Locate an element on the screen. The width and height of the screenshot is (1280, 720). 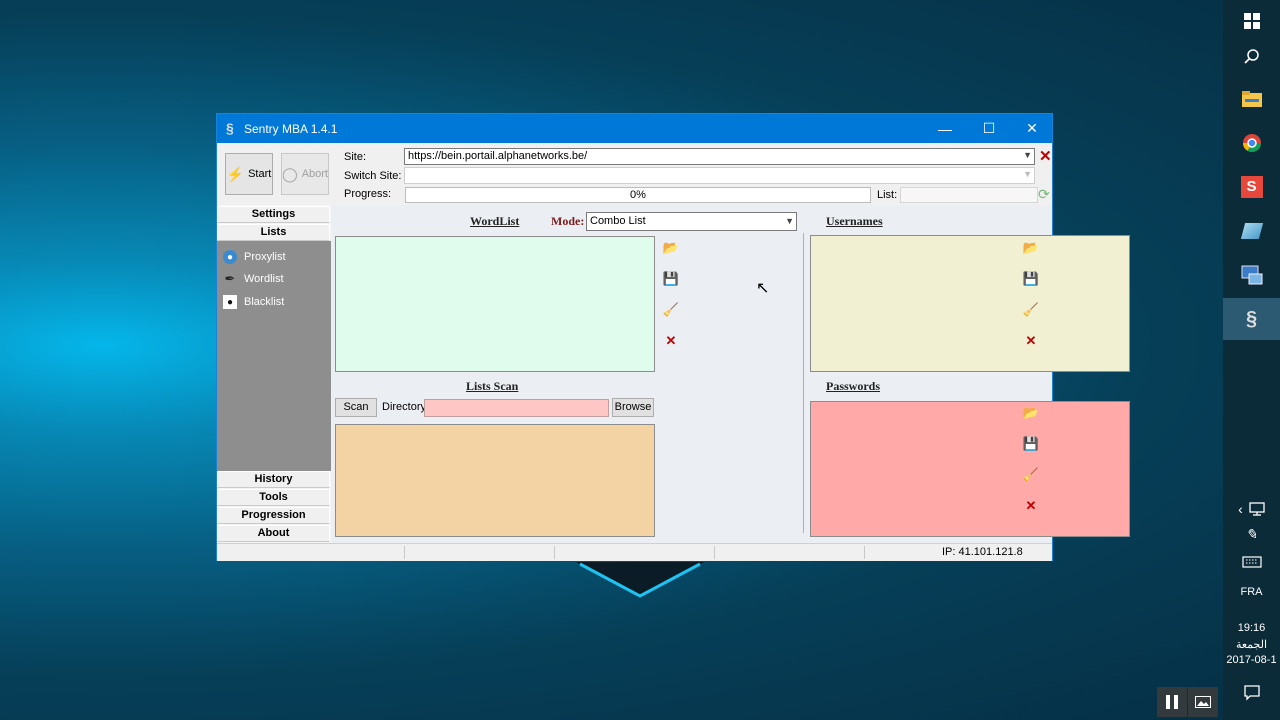
search-icon is located at coordinates (1251, 57).